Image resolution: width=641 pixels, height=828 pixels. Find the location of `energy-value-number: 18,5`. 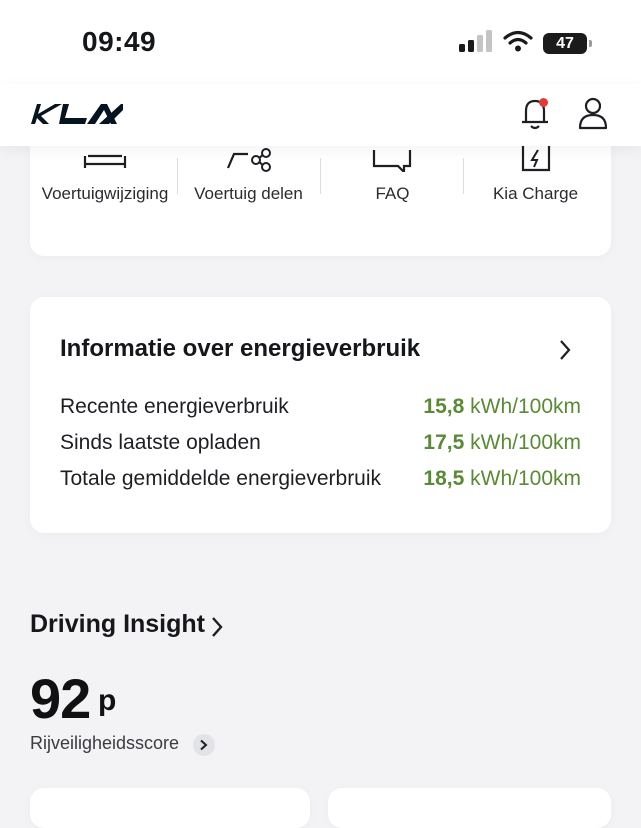

energy-value-number: 18,5 is located at coordinates (444, 478).